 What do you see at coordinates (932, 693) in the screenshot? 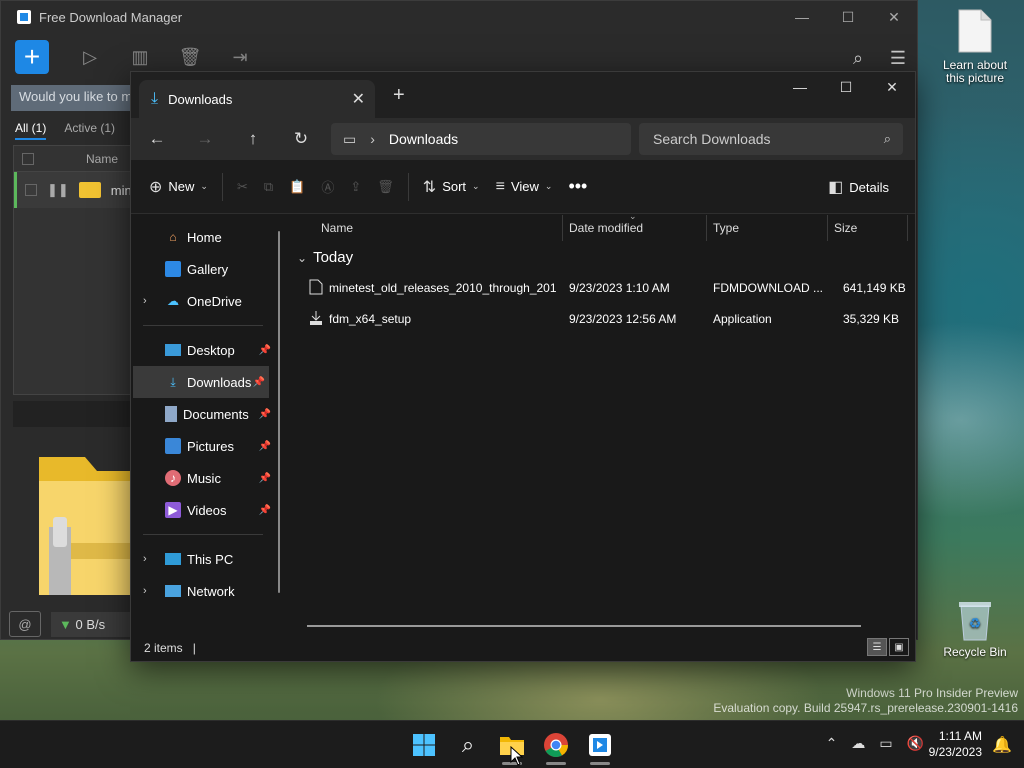
I see `watermark-line1: Windows 11 Pro Insider Preview` at bounding box center [932, 693].